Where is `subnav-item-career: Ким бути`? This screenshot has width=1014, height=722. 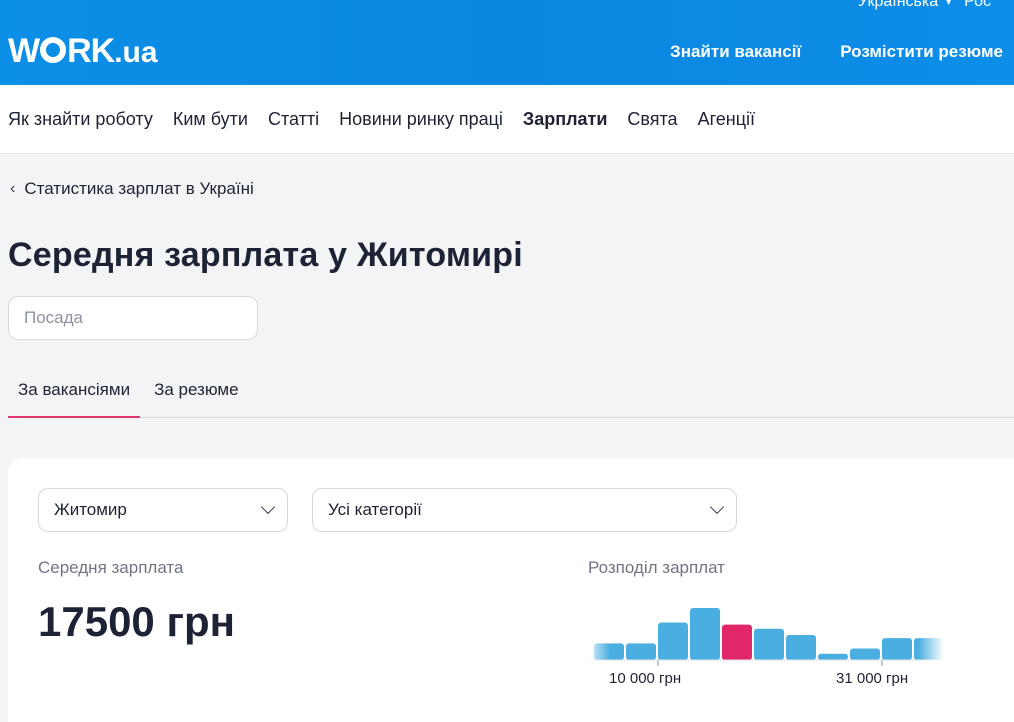 subnav-item-career: Ким бути is located at coordinates (210, 119).